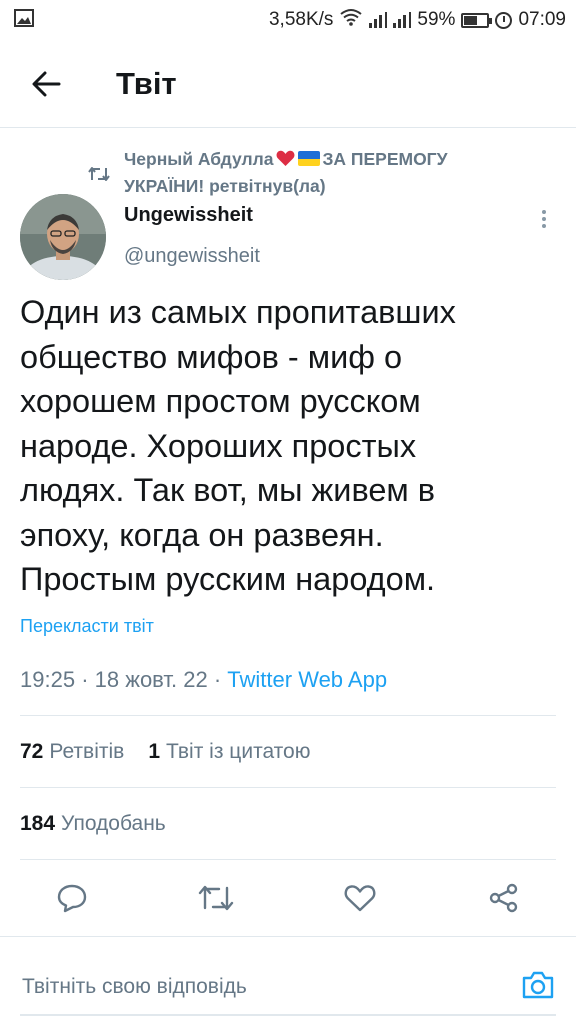 The width and height of the screenshot is (576, 1024). Describe the element at coordinates (154, 751) in the screenshot. I see `quotes-count: 1` at that location.